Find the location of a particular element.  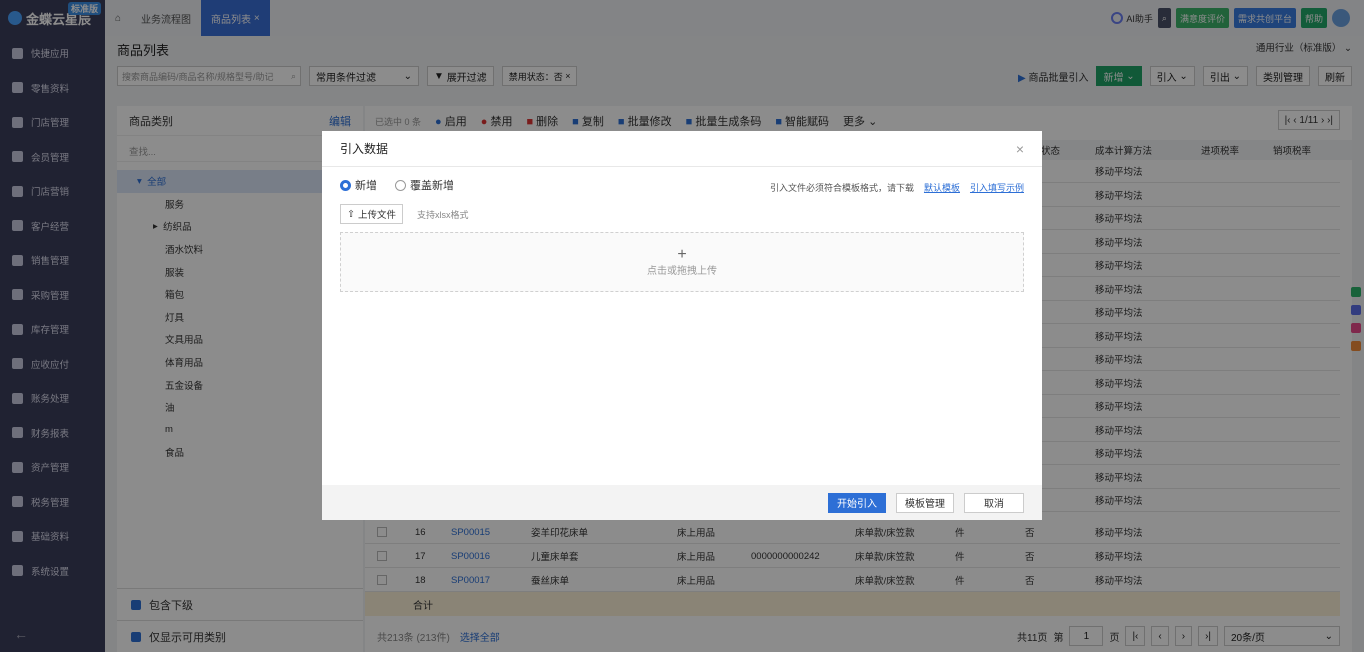

radio-checked-icon is located at coordinates (345, 185).